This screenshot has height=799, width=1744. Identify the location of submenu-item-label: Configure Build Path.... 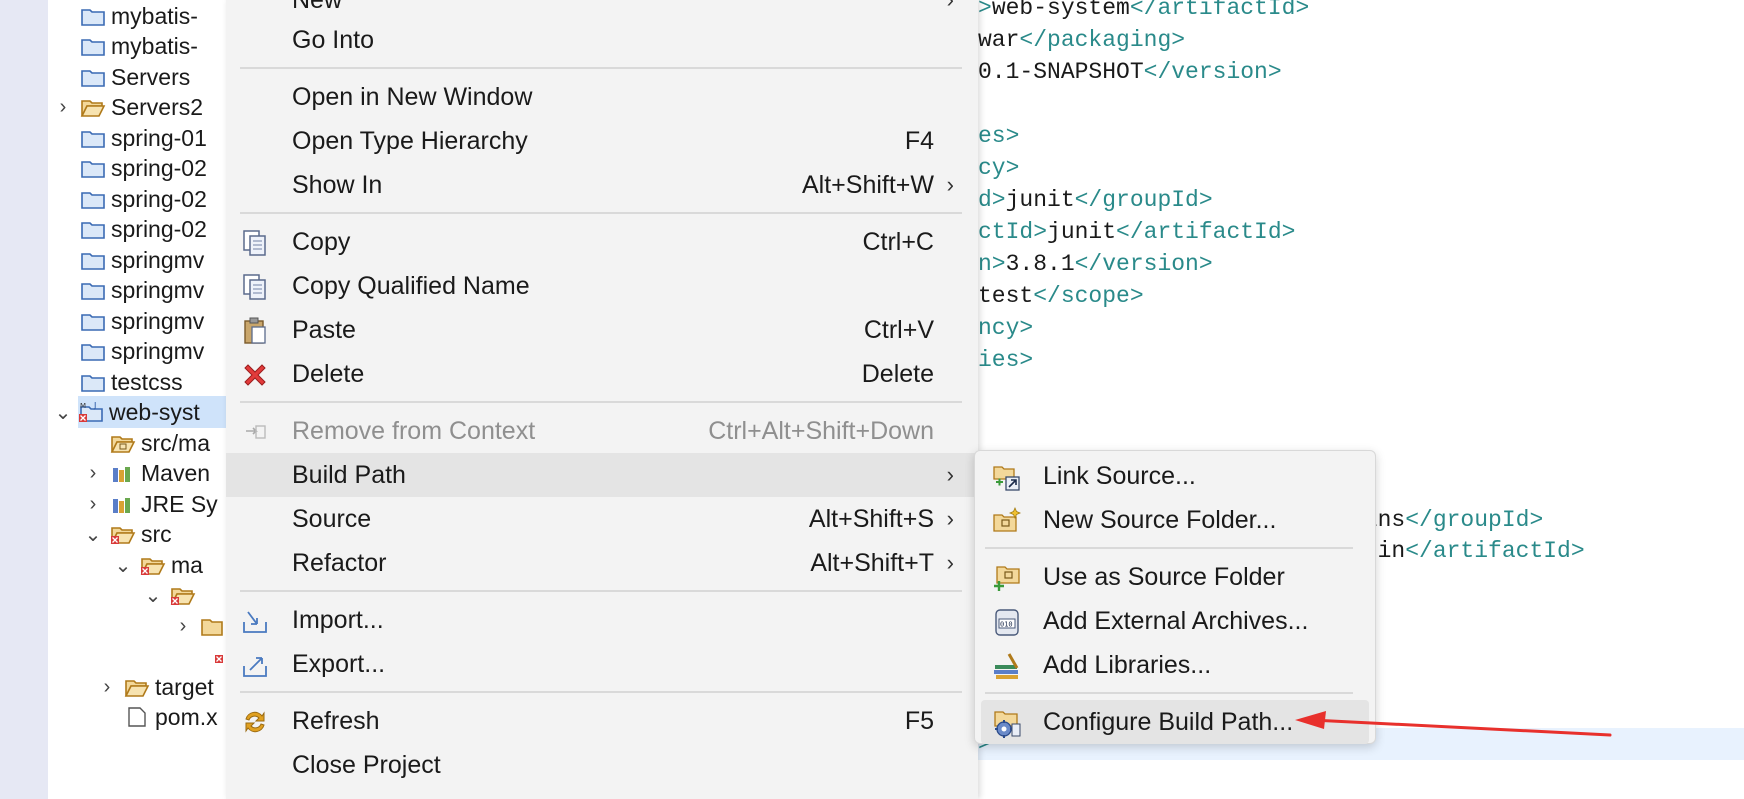
(1168, 721).